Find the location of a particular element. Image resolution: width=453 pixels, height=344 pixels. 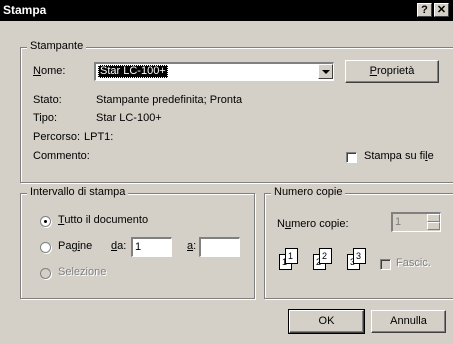

help-button: ? is located at coordinates (424, 10).